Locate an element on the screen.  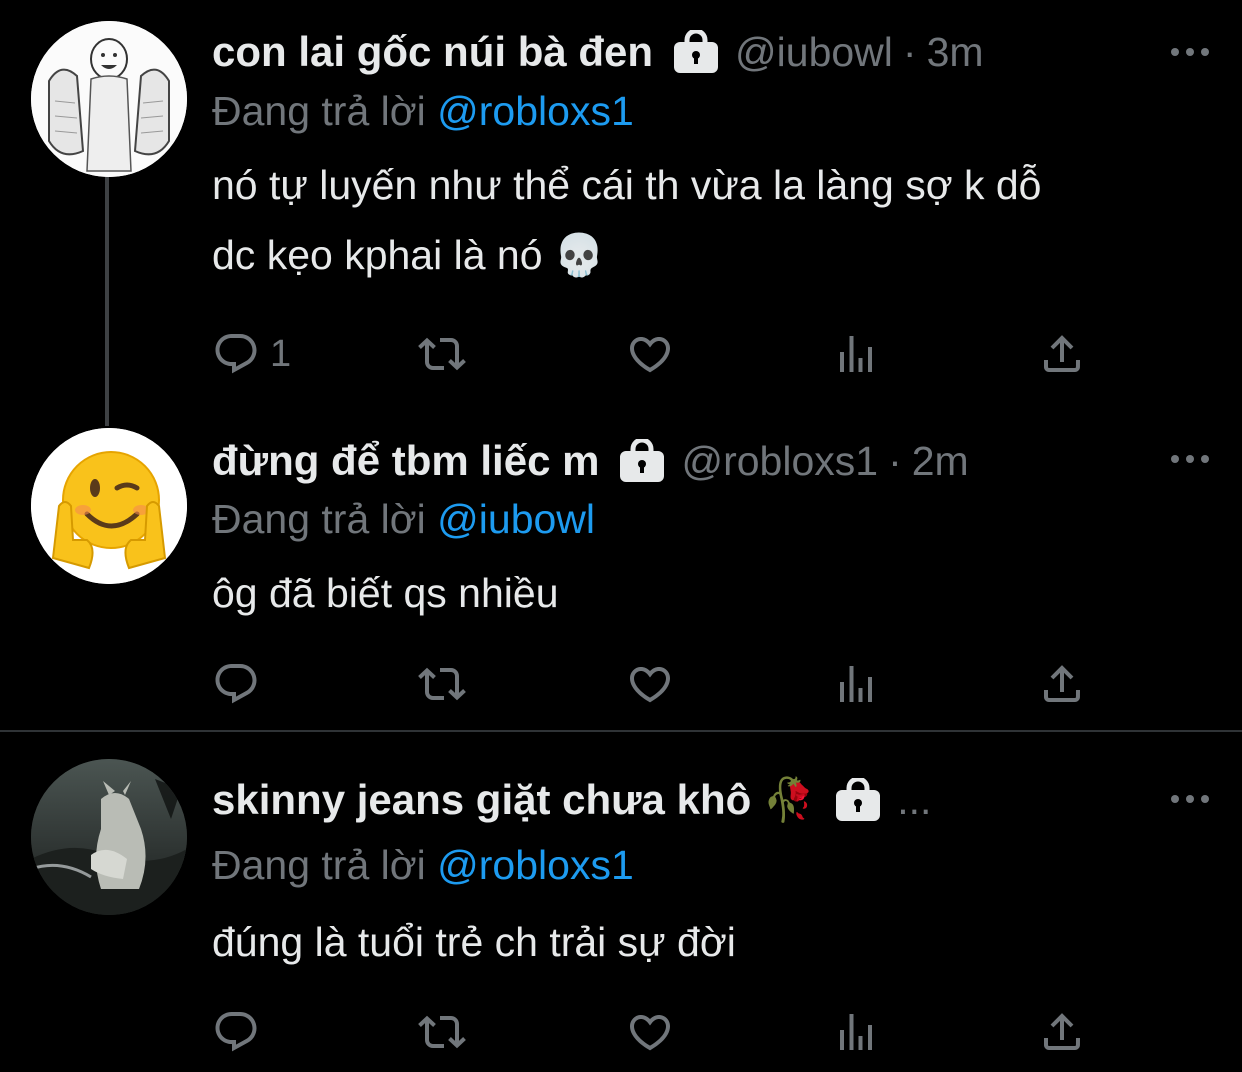
display-name: skinny jeans giặt chưa khô 🥀 is located at coordinates (513, 800).